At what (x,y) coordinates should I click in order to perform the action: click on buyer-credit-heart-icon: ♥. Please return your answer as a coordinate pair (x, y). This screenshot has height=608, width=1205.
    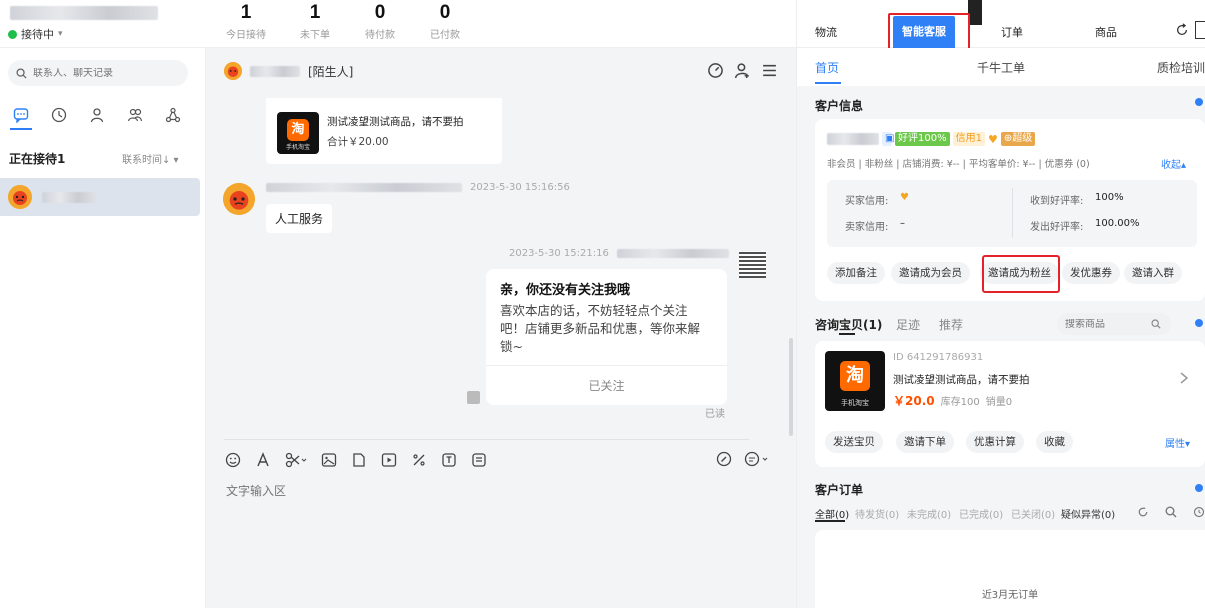
    Looking at the image, I should click on (904, 197).